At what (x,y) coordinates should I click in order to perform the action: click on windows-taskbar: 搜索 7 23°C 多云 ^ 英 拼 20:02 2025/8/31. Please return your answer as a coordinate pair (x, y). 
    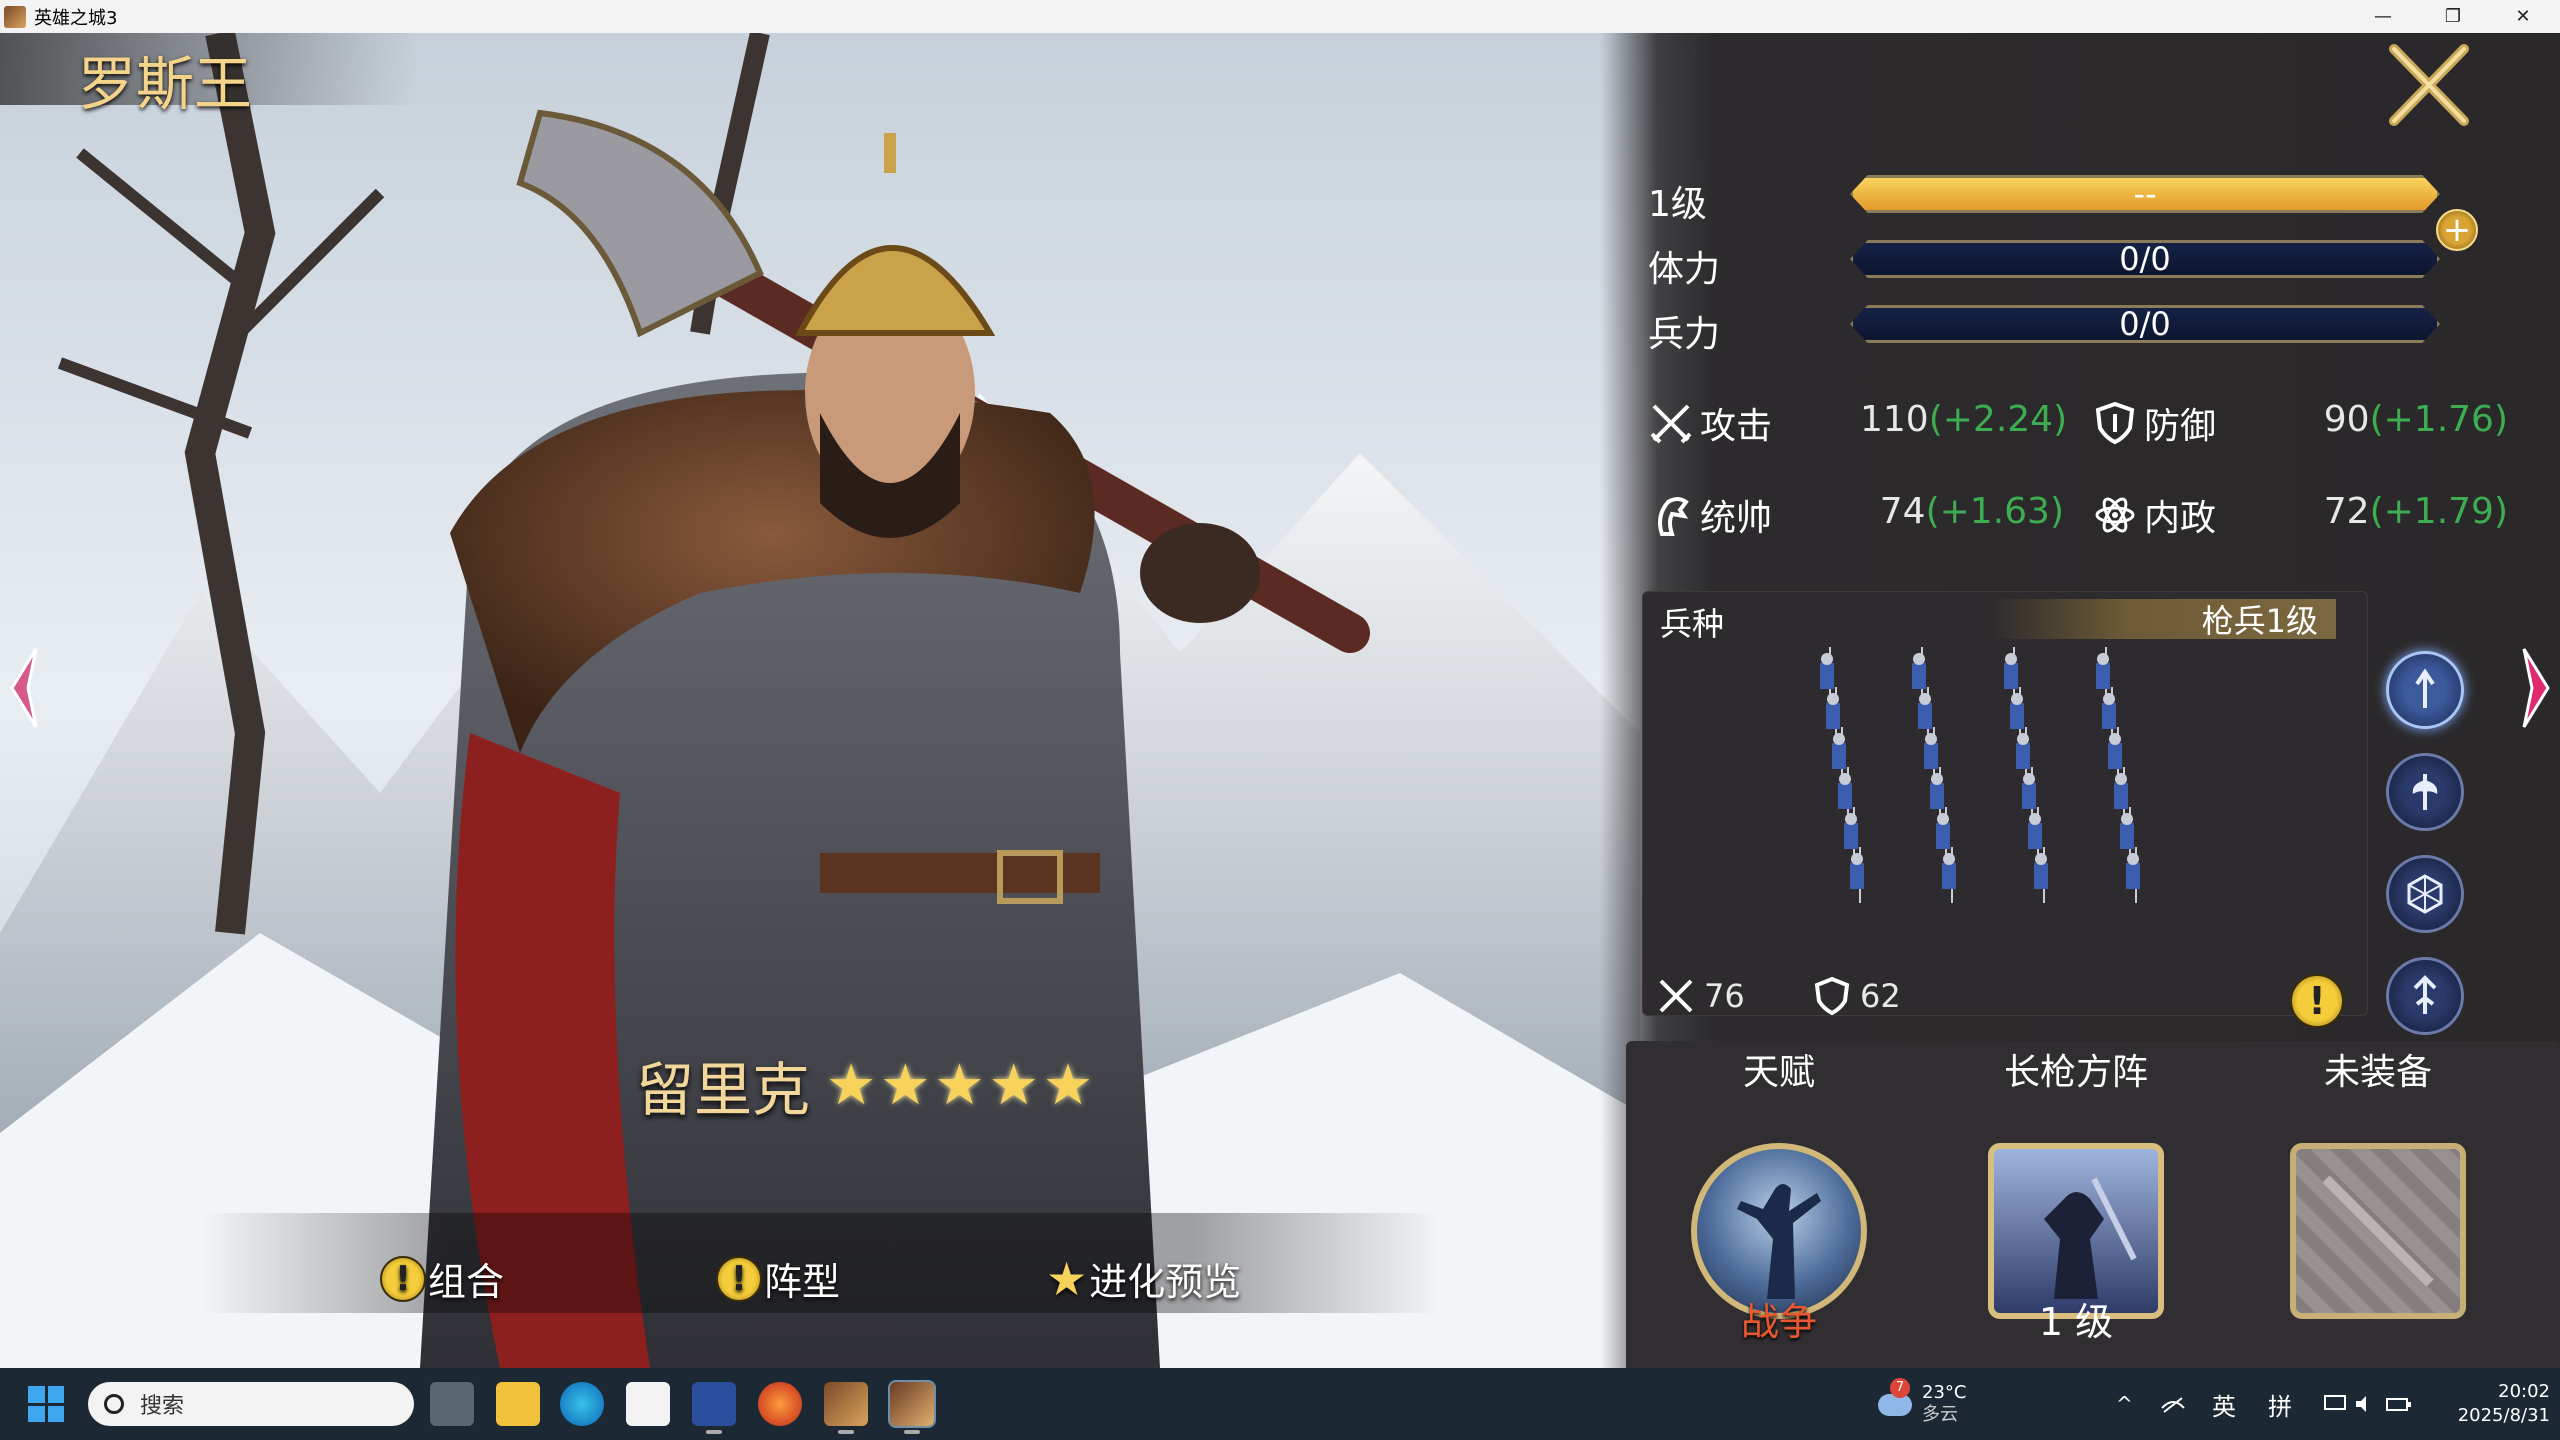
    Looking at the image, I should click on (1280, 1404).